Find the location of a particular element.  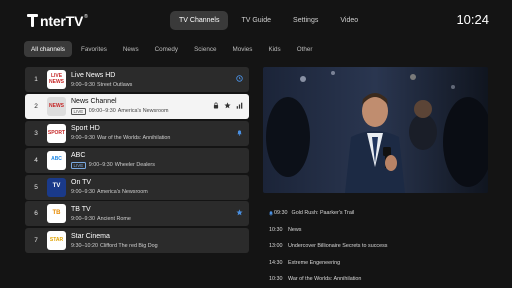

brand-logo: nterTV ® is located at coordinates (57, 21).